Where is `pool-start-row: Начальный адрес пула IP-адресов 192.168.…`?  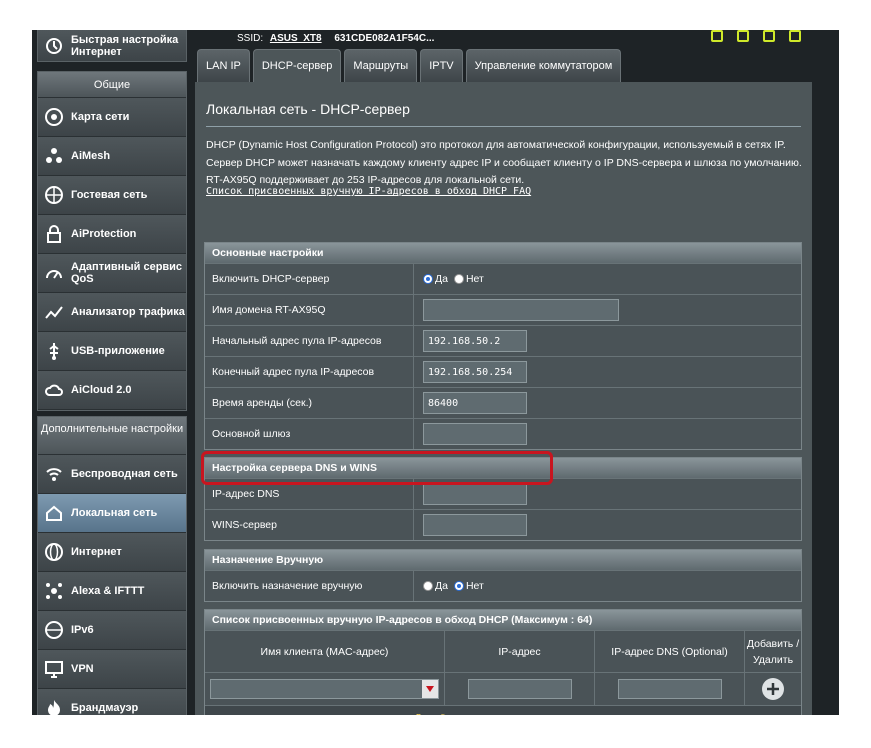
pool-start-row: Начальный адрес пула IP-адресов 192.168.… is located at coordinates (503, 340).